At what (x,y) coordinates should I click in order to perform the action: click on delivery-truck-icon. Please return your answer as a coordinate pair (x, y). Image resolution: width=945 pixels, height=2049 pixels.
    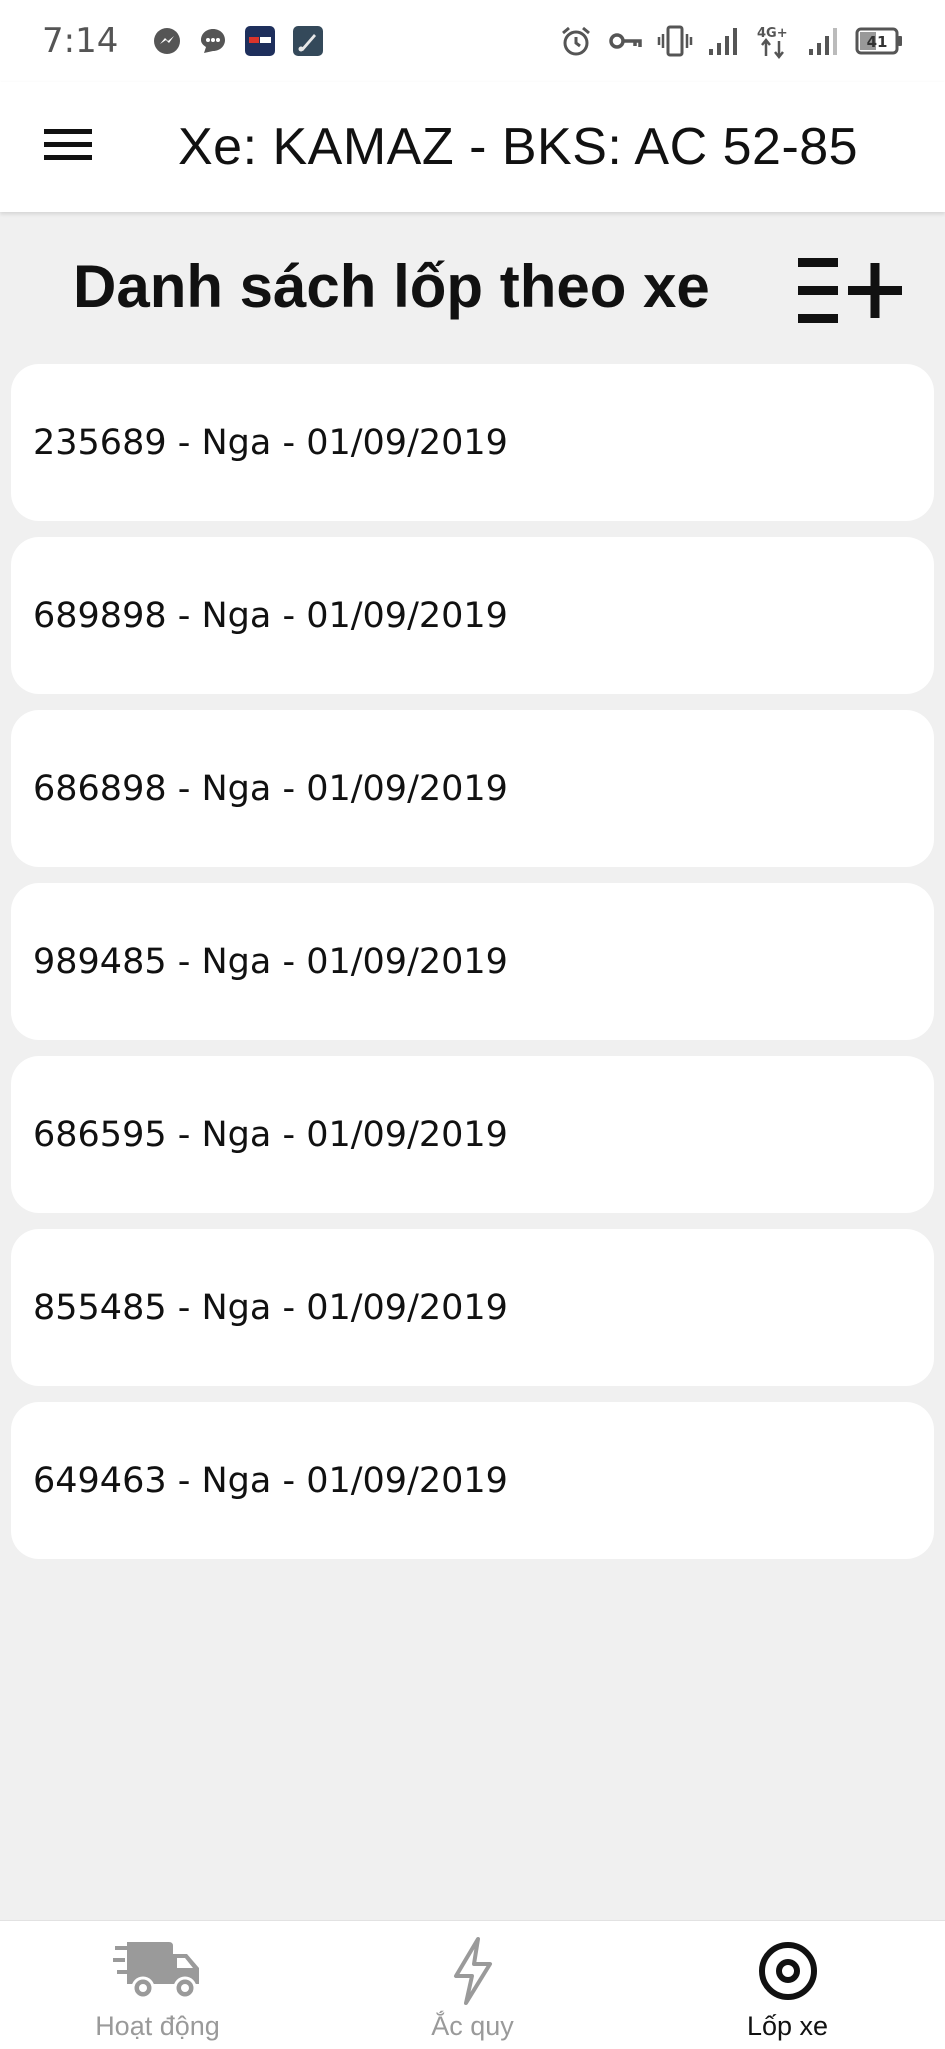
    Looking at the image, I should click on (157, 1971).